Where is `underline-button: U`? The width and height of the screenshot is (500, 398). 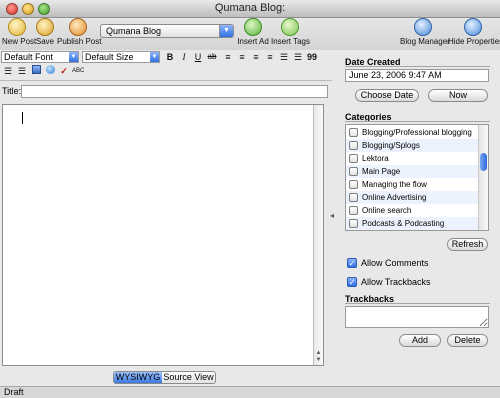
underline-button: U is located at coordinates (198, 57).